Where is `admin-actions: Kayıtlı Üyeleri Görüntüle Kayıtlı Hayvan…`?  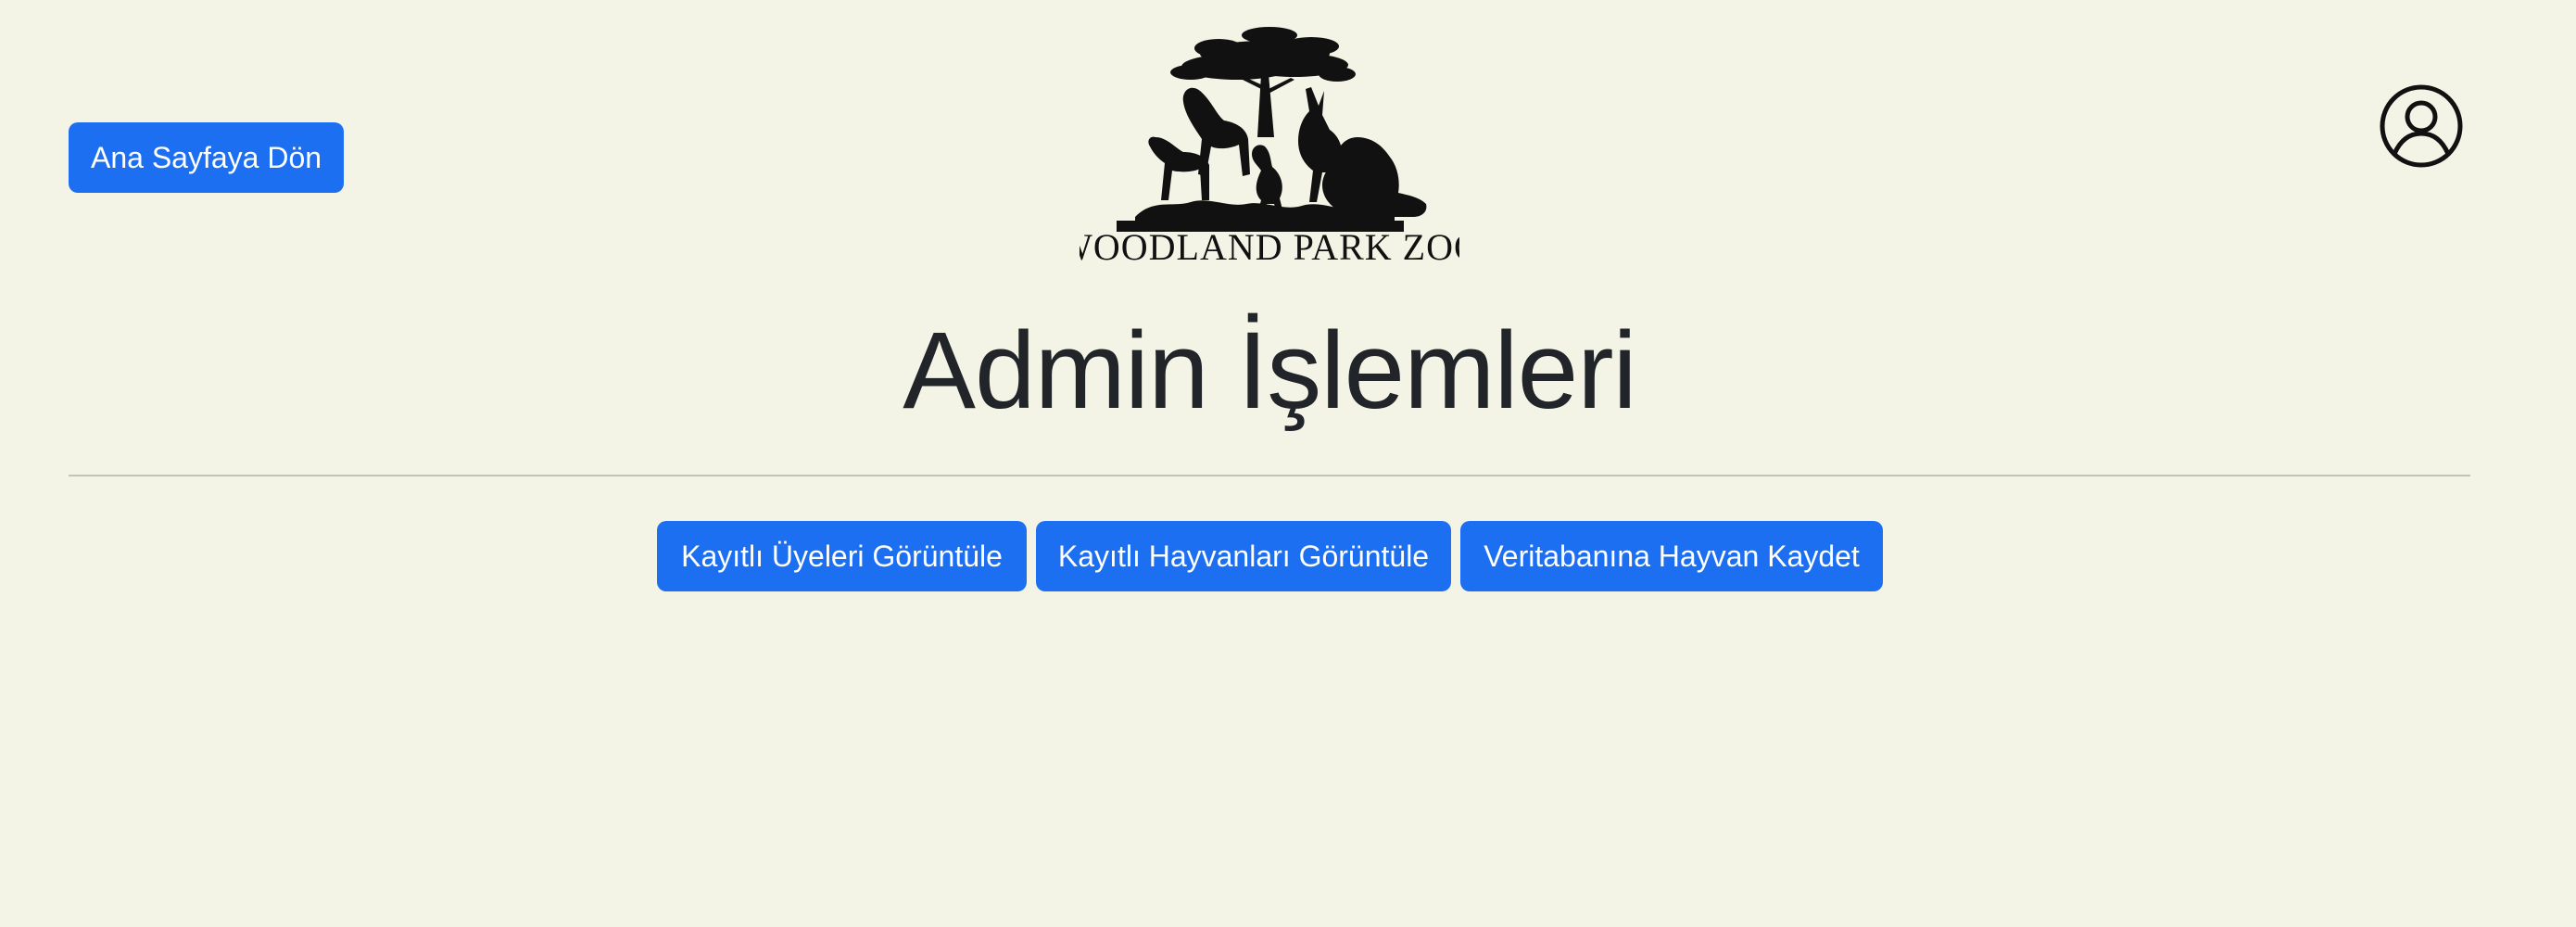
admin-actions: Kayıtlı Üyeleri Görüntüle Kayıtlı Hayvan… is located at coordinates (1270, 556).